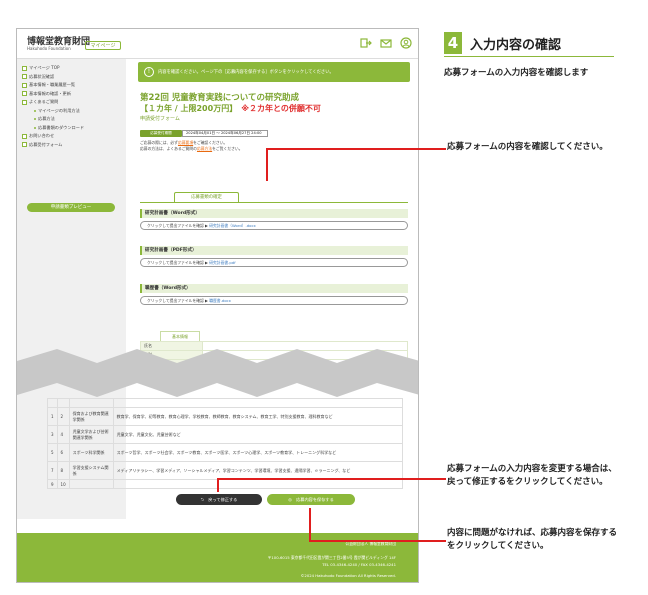 The width and height of the screenshot is (648, 595). I want to click on leader-line-3-v, so click(310, 524).